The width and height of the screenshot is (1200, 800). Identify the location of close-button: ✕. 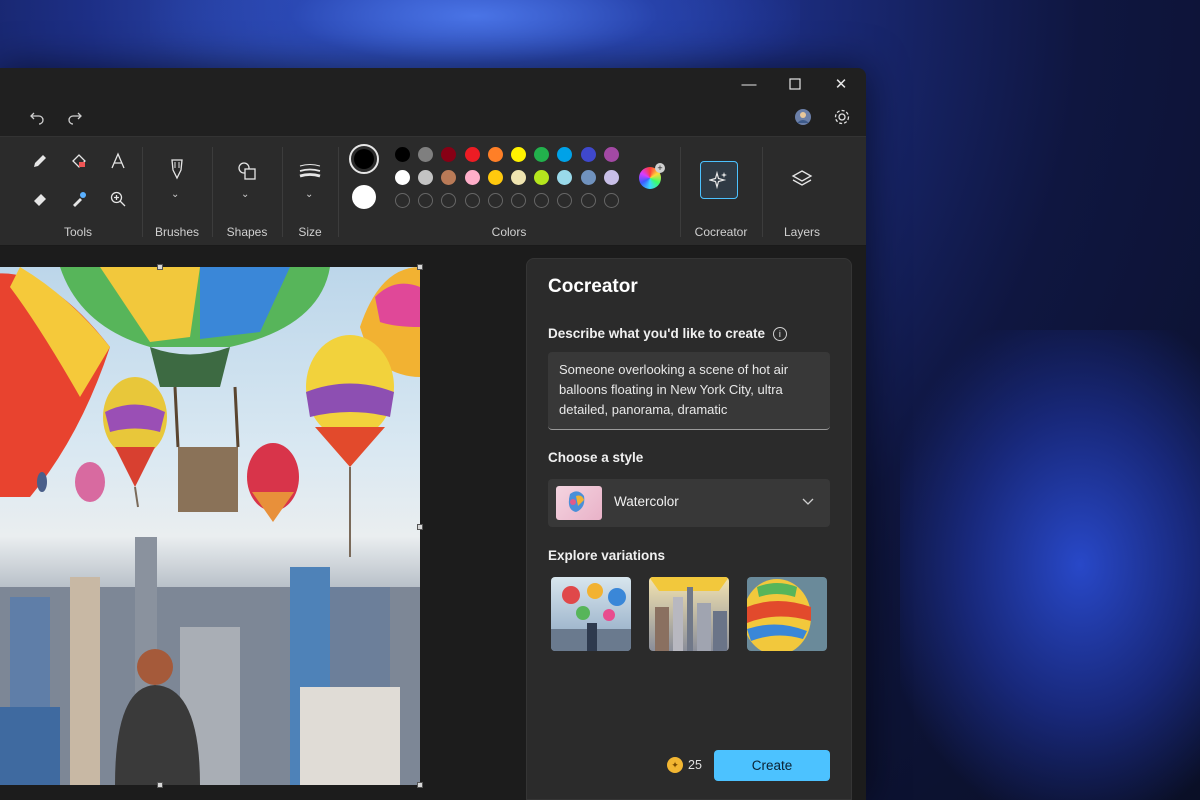
(841, 84).